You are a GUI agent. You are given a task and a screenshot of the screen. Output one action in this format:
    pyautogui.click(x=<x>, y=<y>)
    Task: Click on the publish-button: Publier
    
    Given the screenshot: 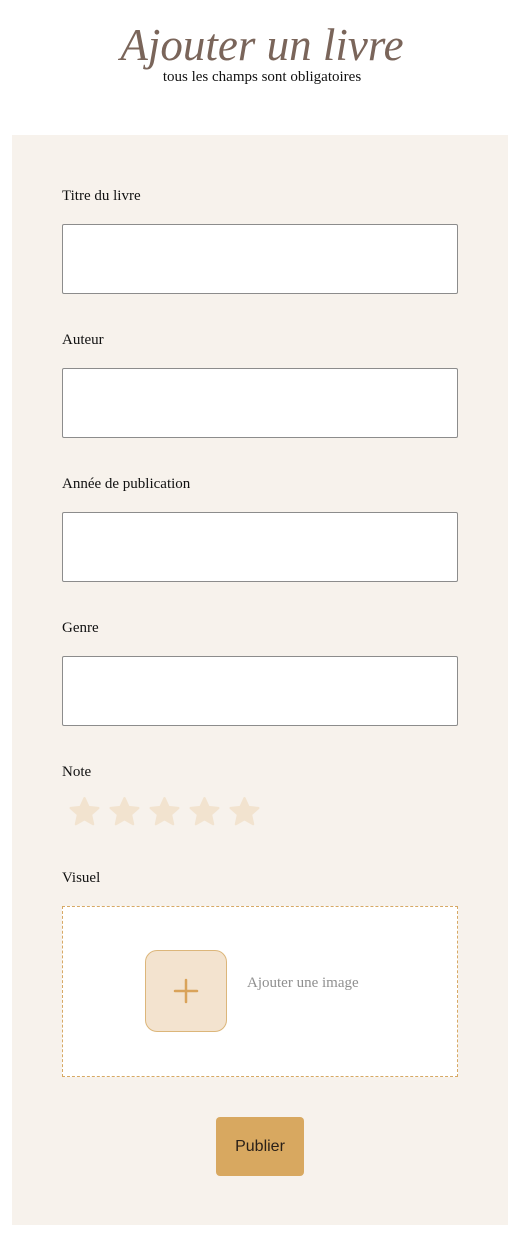 What is the action you would take?
    pyautogui.click(x=260, y=1146)
    